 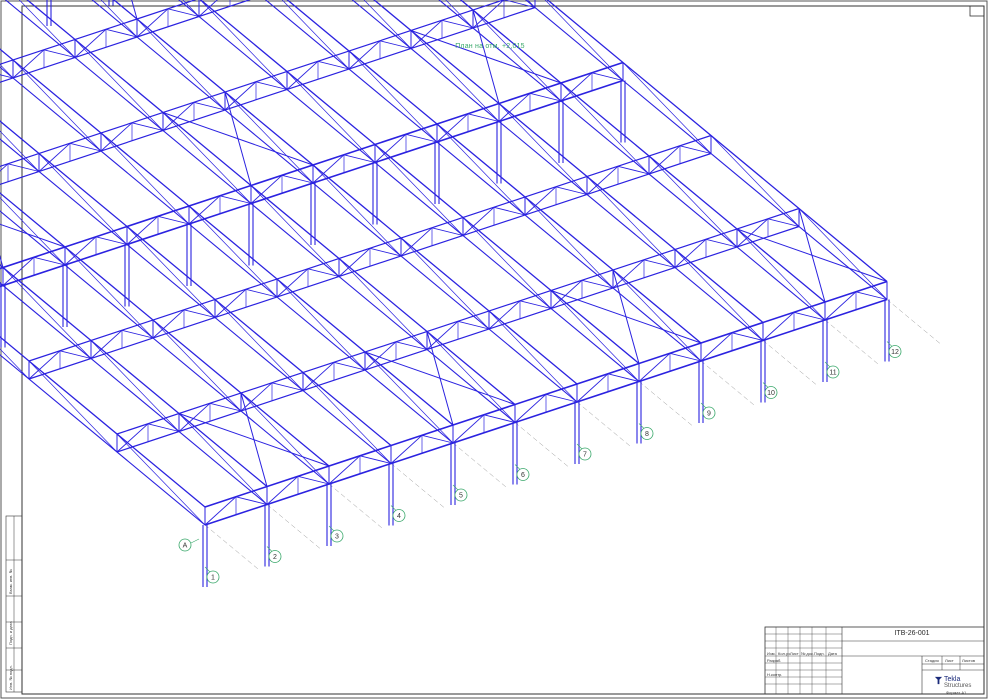 What do you see at coordinates (399, 516) in the screenshot?
I see `grid-marker-label: 4` at bounding box center [399, 516].